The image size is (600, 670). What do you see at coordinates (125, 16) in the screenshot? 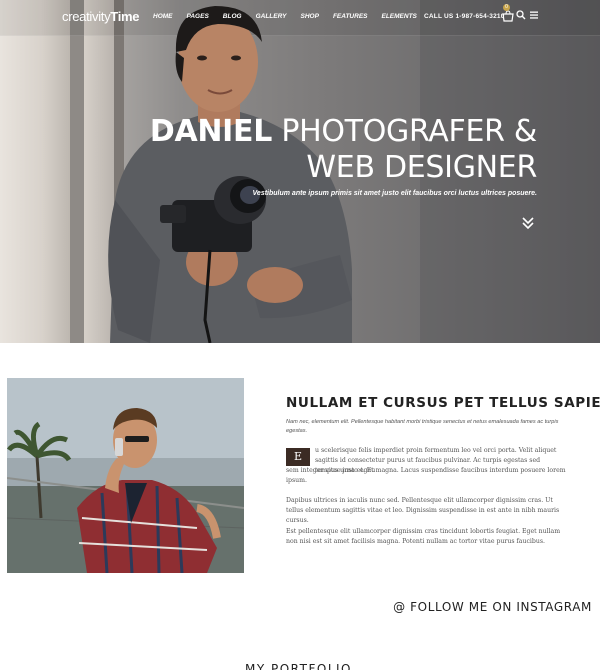
I see `logo-text-bold: Time` at bounding box center [125, 16].